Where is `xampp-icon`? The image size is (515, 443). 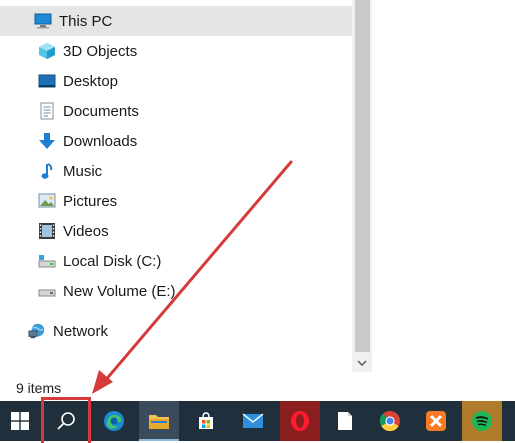 xampp-icon is located at coordinates (436, 421).